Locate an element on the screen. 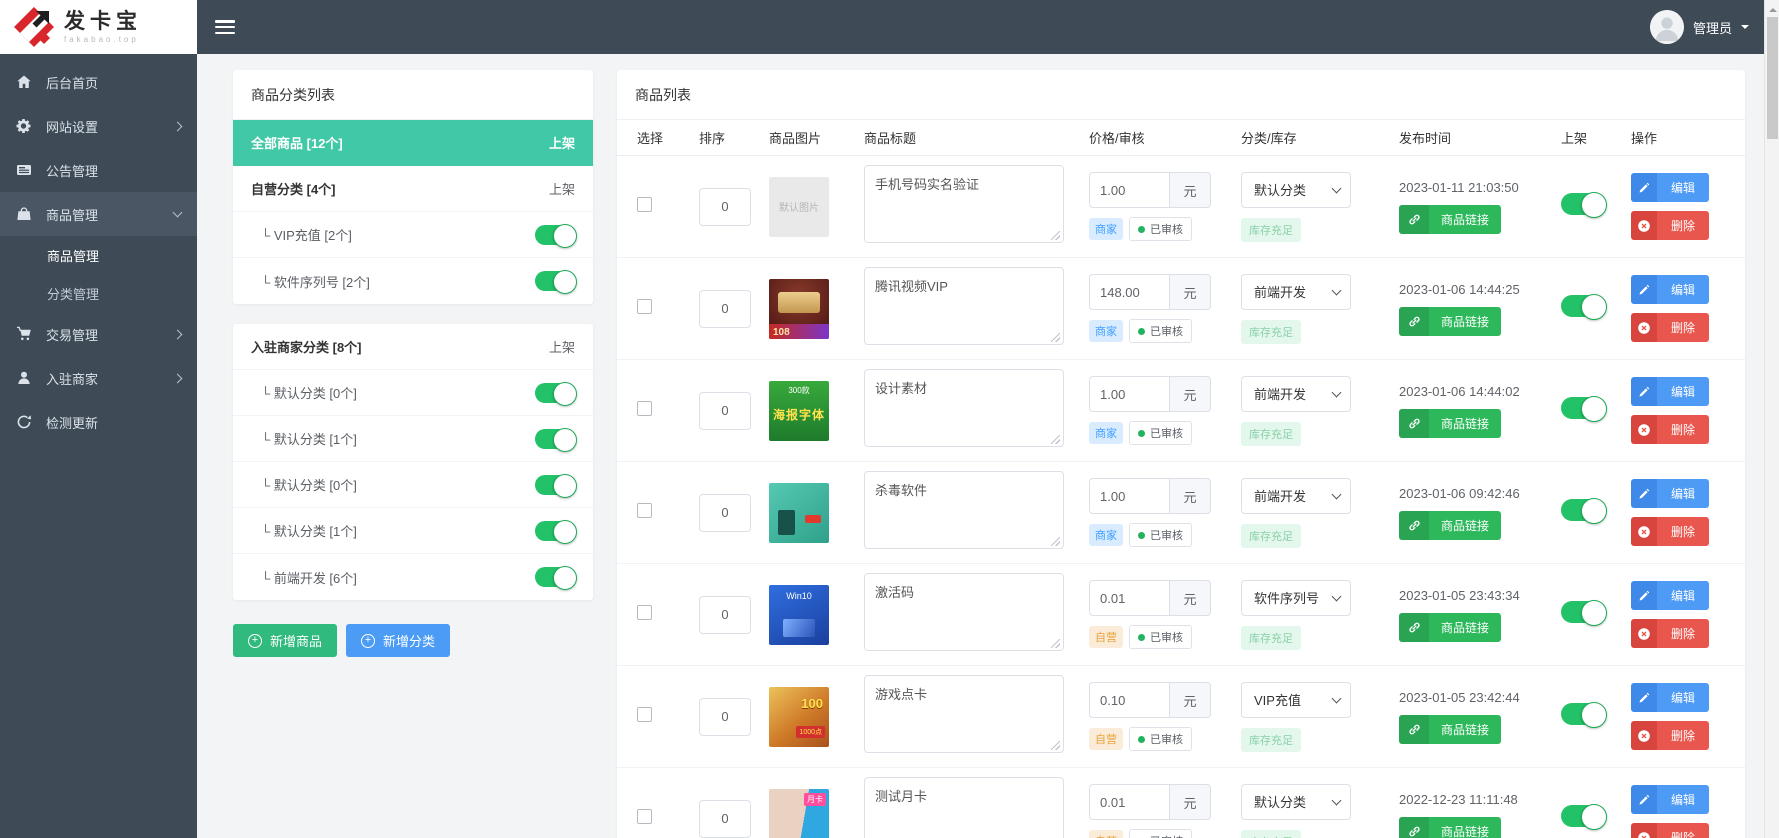  sidebar-subitem: 商品管理 is located at coordinates (98, 255).